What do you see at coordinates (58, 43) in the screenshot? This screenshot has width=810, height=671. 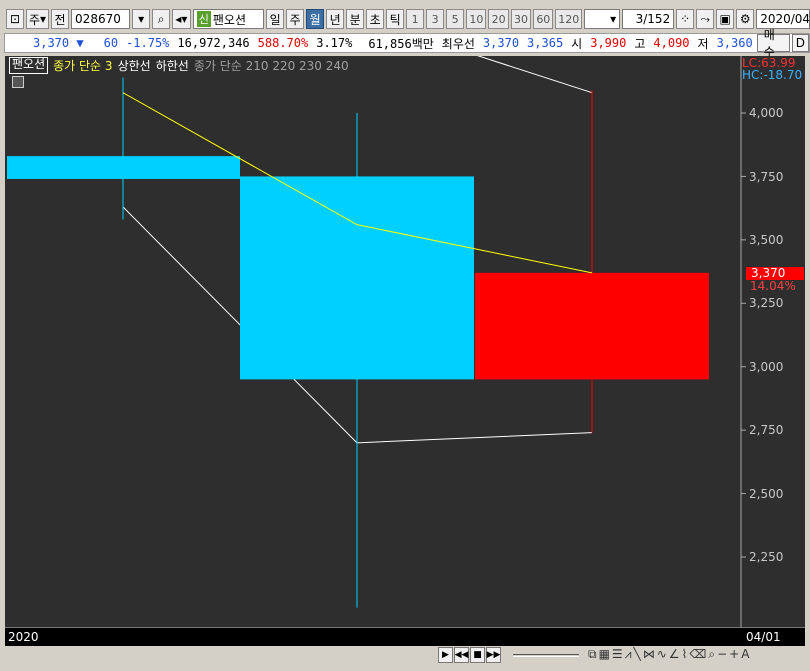 I see `current-price: 3,370 ▼` at bounding box center [58, 43].